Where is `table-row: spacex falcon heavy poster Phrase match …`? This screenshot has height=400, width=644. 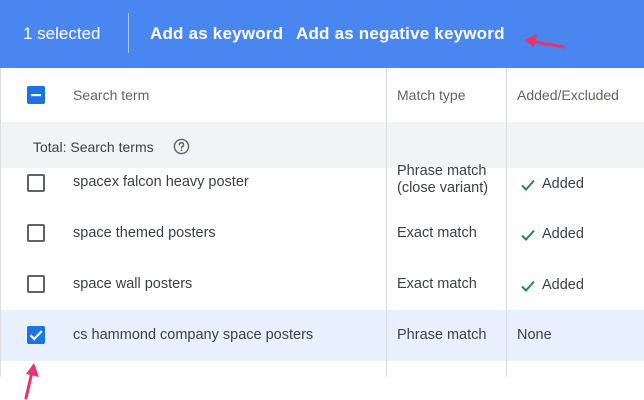 table-row: spacex falcon heavy poster Phrase match … is located at coordinates (322, 186).